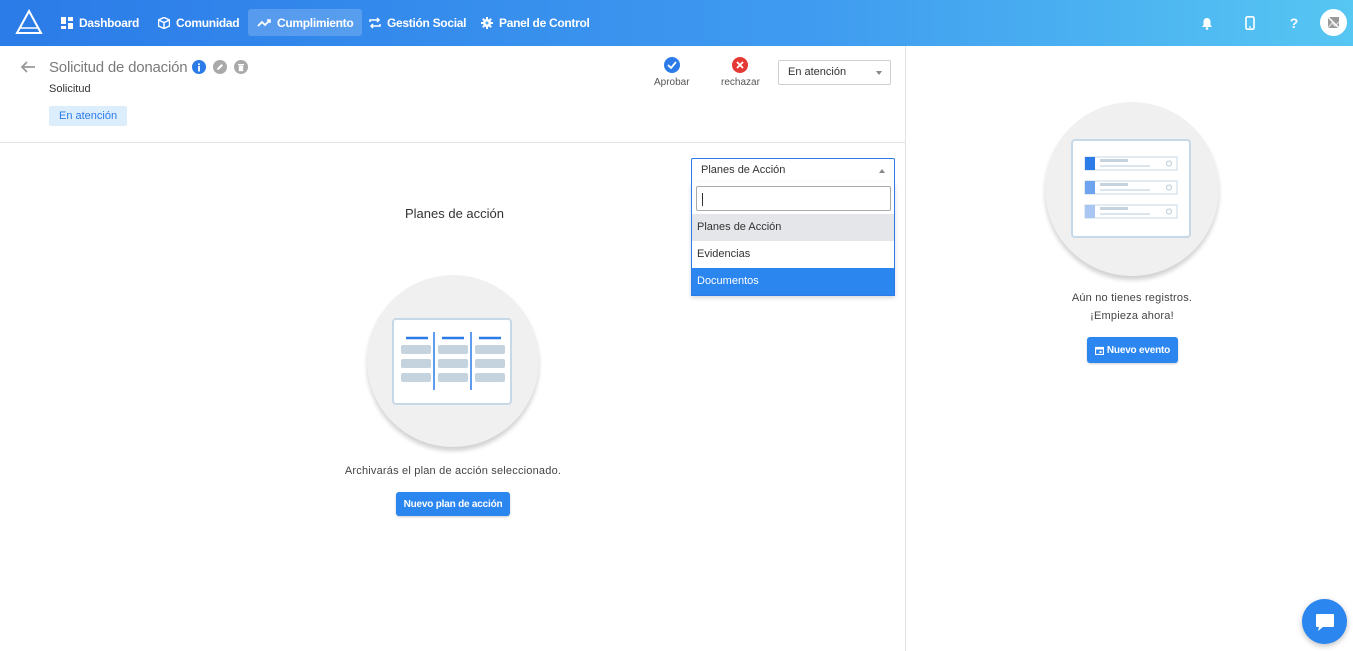 This screenshot has height=651, width=1353. I want to click on section-type-dropdown: Planes de Acción Evidencias Documentos, so click(793, 239).